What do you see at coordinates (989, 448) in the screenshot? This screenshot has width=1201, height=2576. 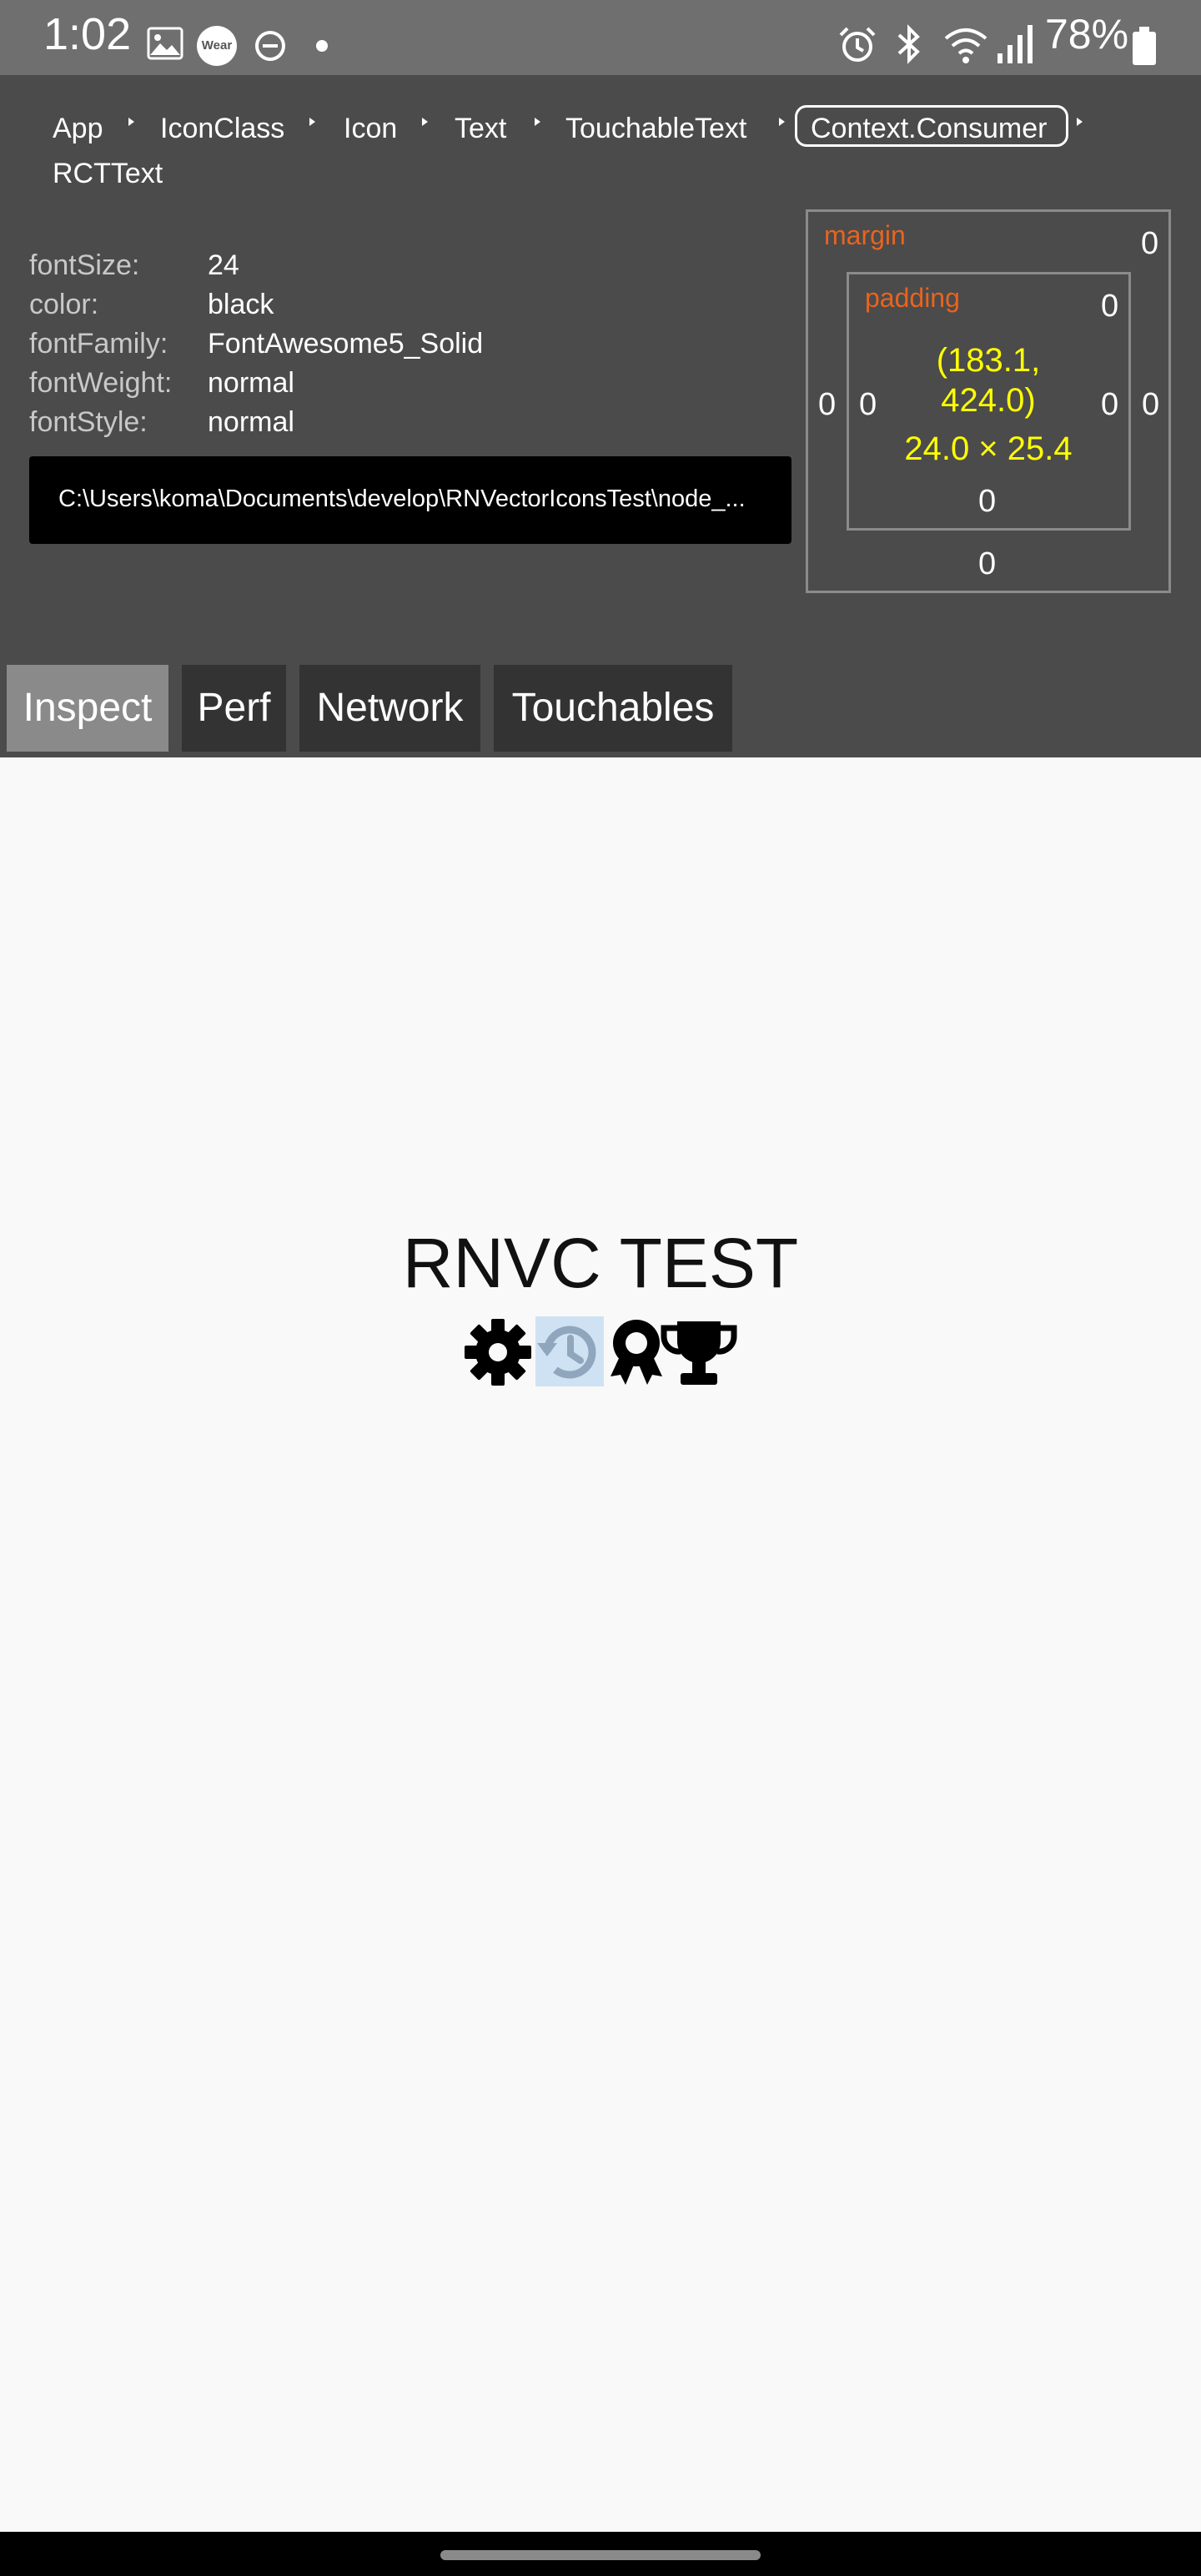 I see `element-size: 24.0 × 25.4` at bounding box center [989, 448].